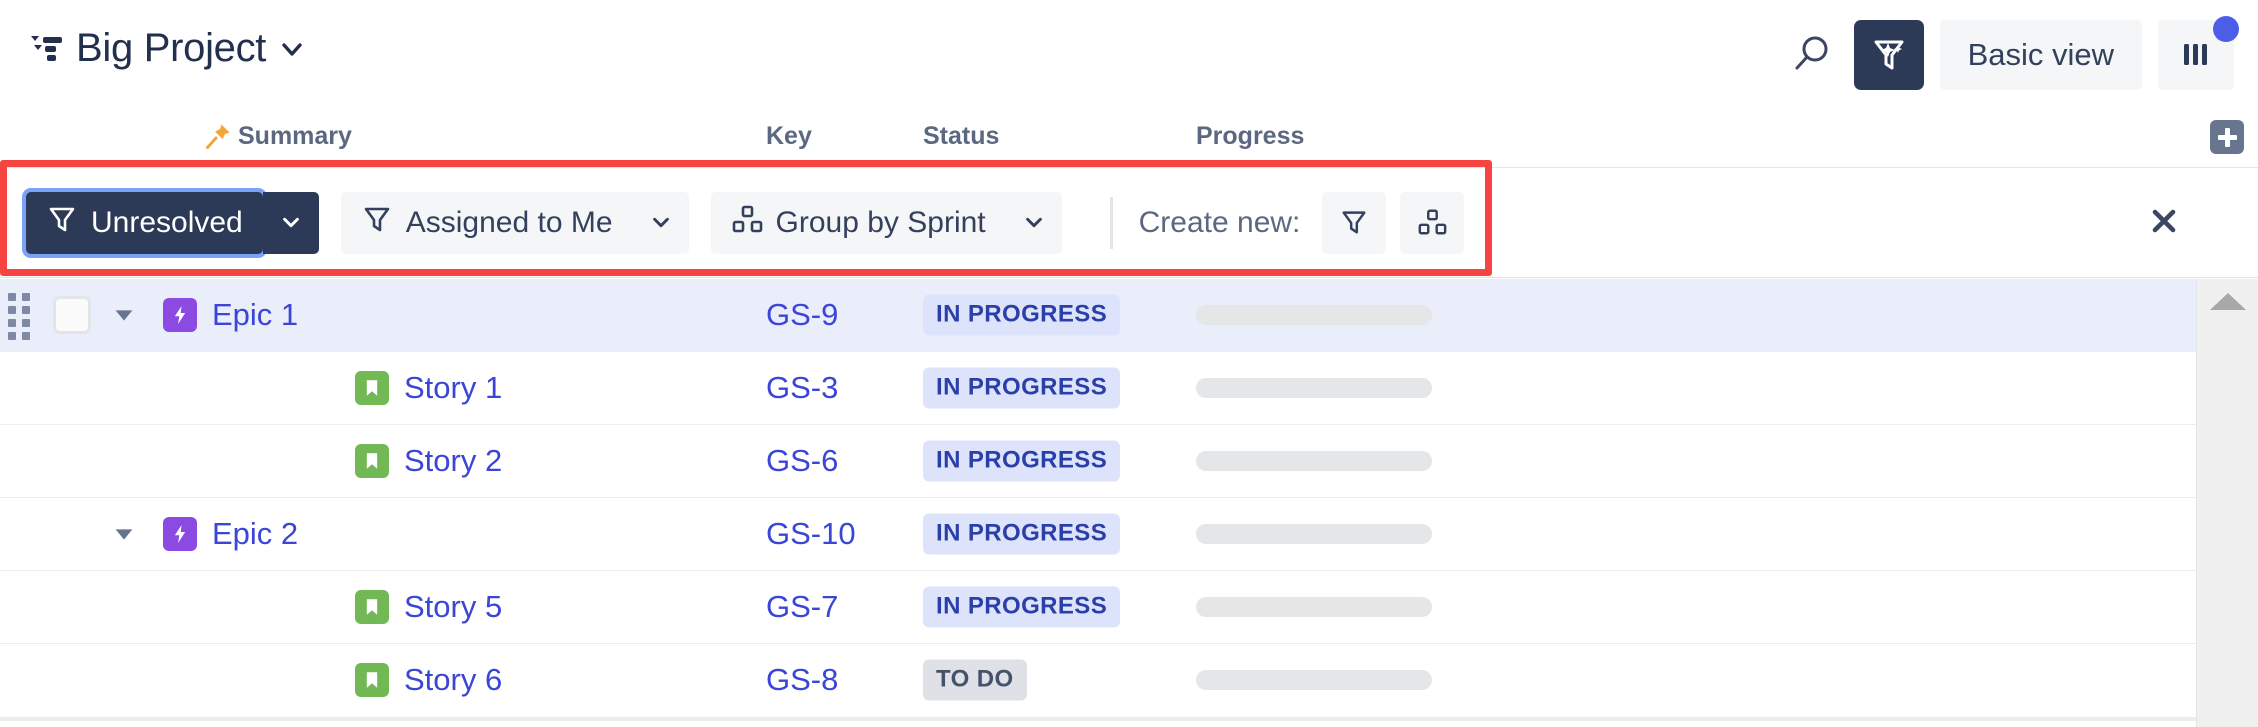 This screenshot has height=727, width=2258. I want to click on row-summary-cell: Epic 2, so click(230, 534).